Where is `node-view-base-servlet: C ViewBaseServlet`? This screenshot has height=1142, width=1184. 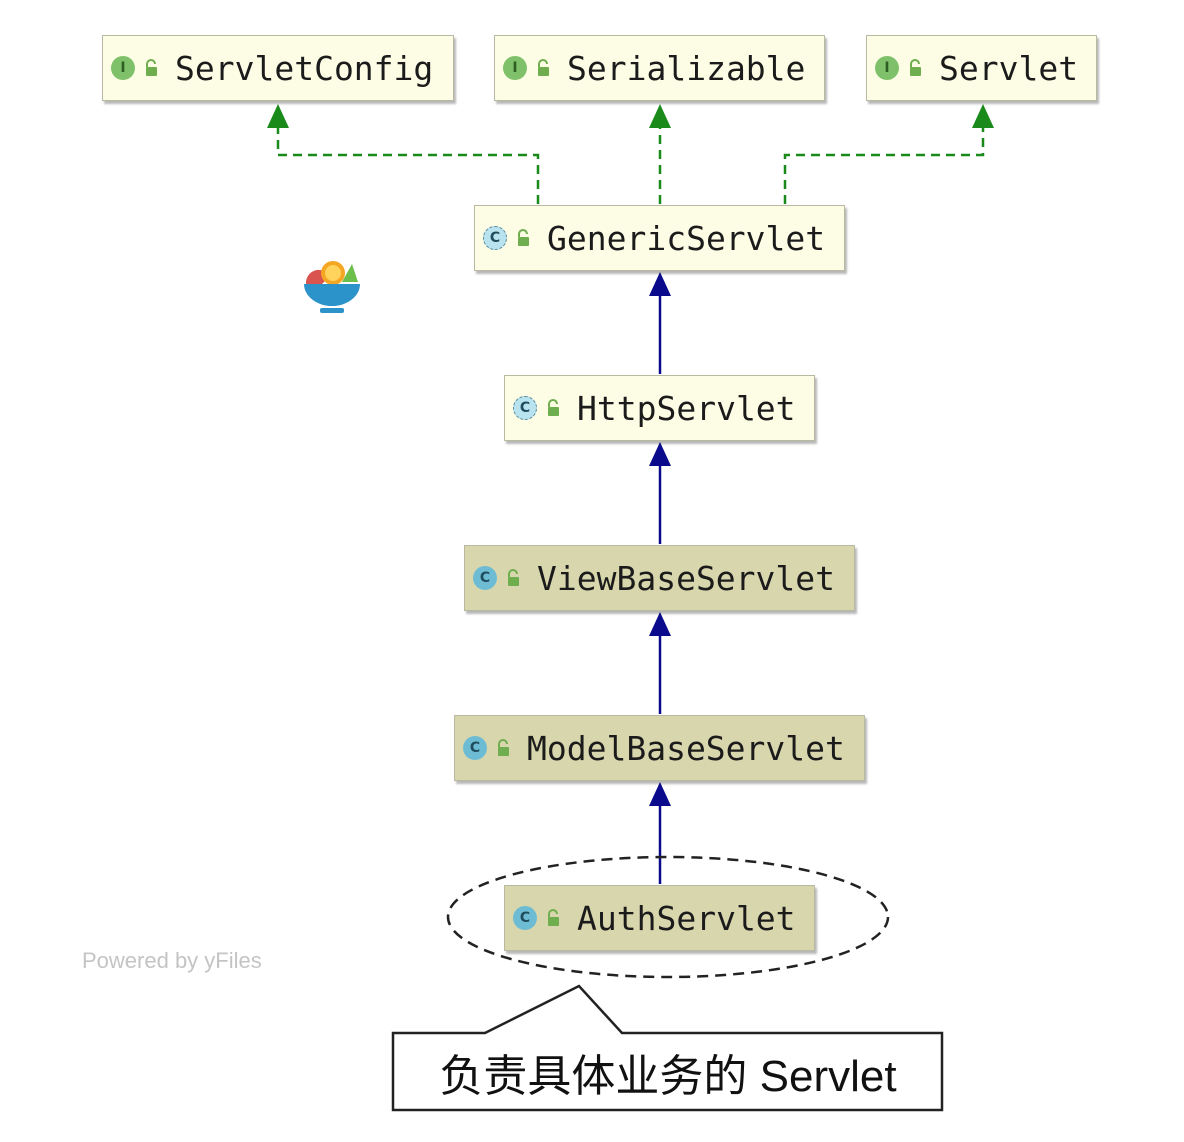 node-view-base-servlet: C ViewBaseServlet is located at coordinates (659, 578).